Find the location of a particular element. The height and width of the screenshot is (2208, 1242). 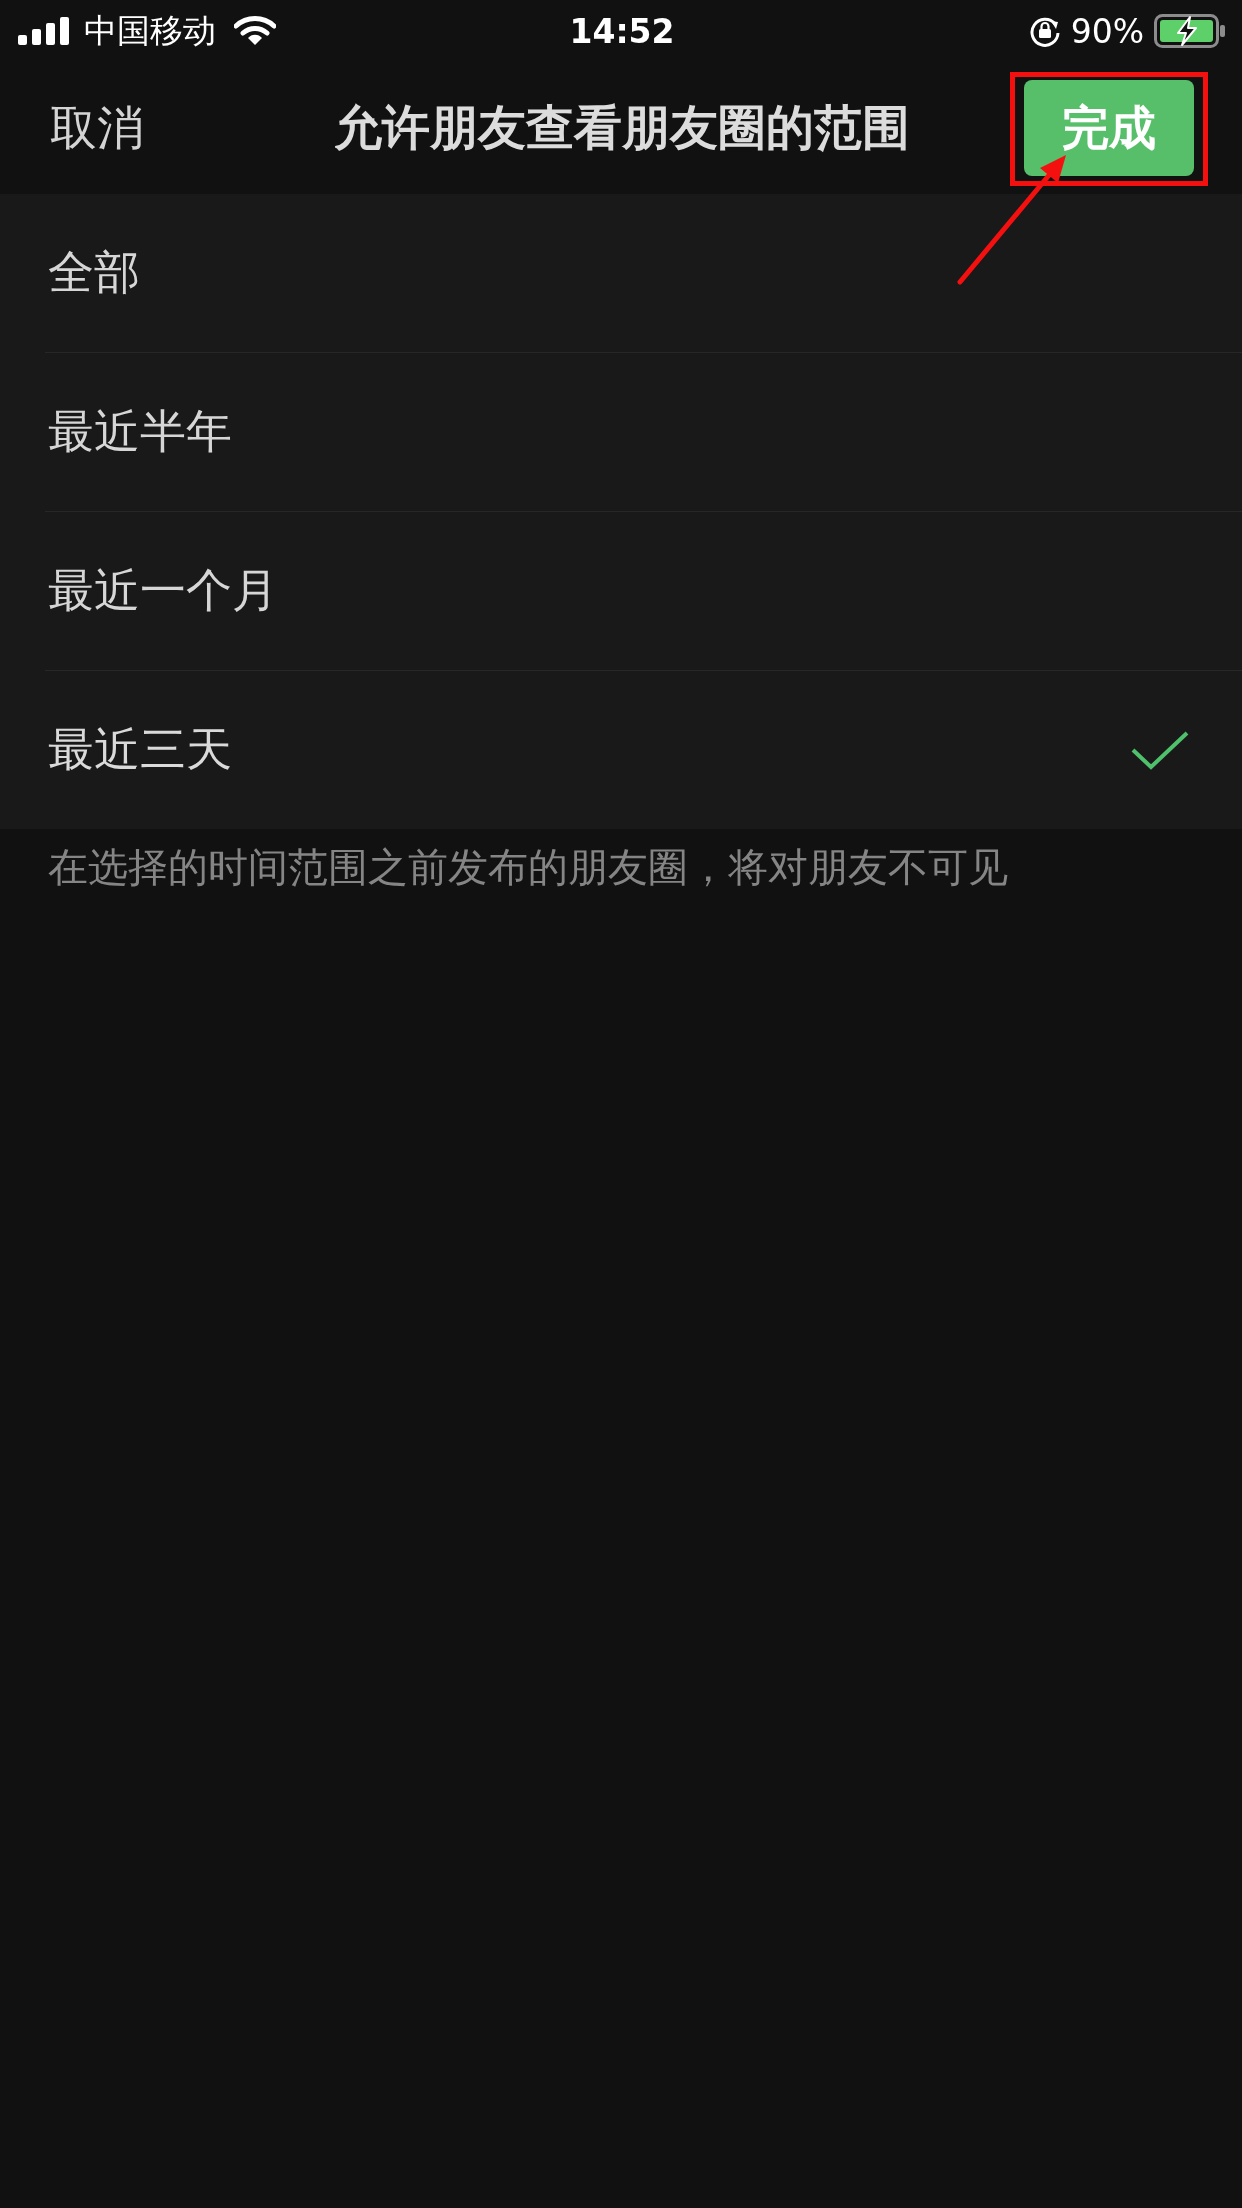

carrier-name: 中国移动 is located at coordinates (150, 30).